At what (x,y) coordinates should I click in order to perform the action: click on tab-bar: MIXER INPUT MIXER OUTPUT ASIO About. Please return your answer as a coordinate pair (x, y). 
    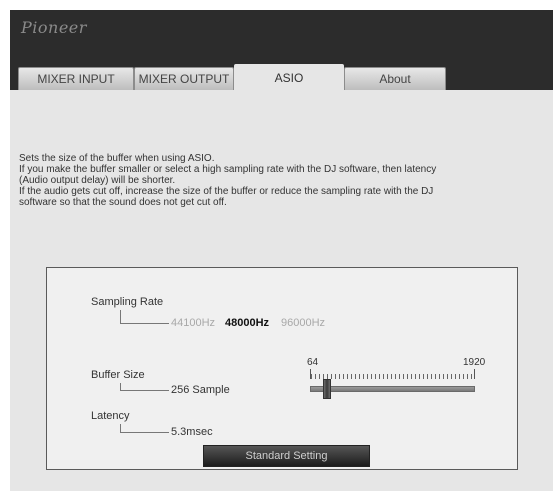
    Looking at the image, I should click on (281, 77).